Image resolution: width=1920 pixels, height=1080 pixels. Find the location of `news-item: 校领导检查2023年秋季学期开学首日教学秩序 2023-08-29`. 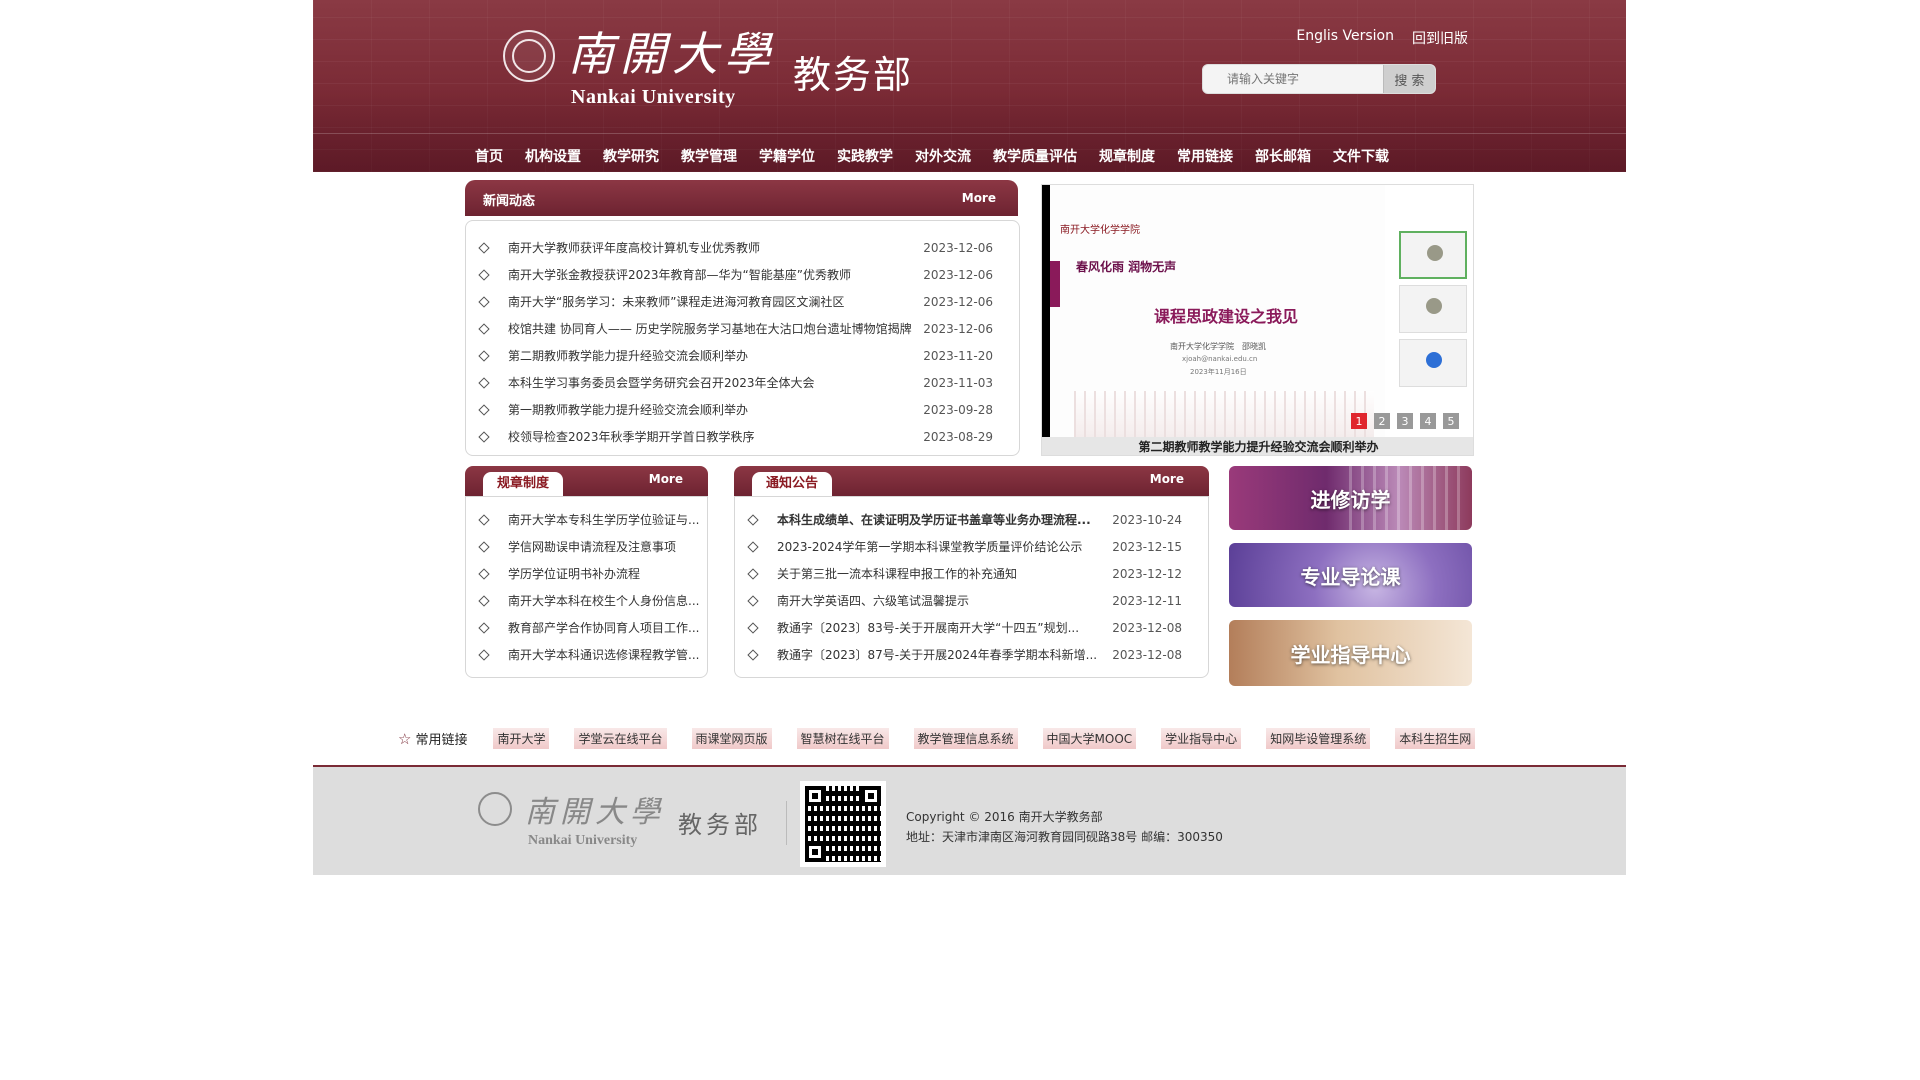

news-item: 校领导检查2023年秋季学期开学首日教学秩序 2023-08-29 is located at coordinates (742, 437).